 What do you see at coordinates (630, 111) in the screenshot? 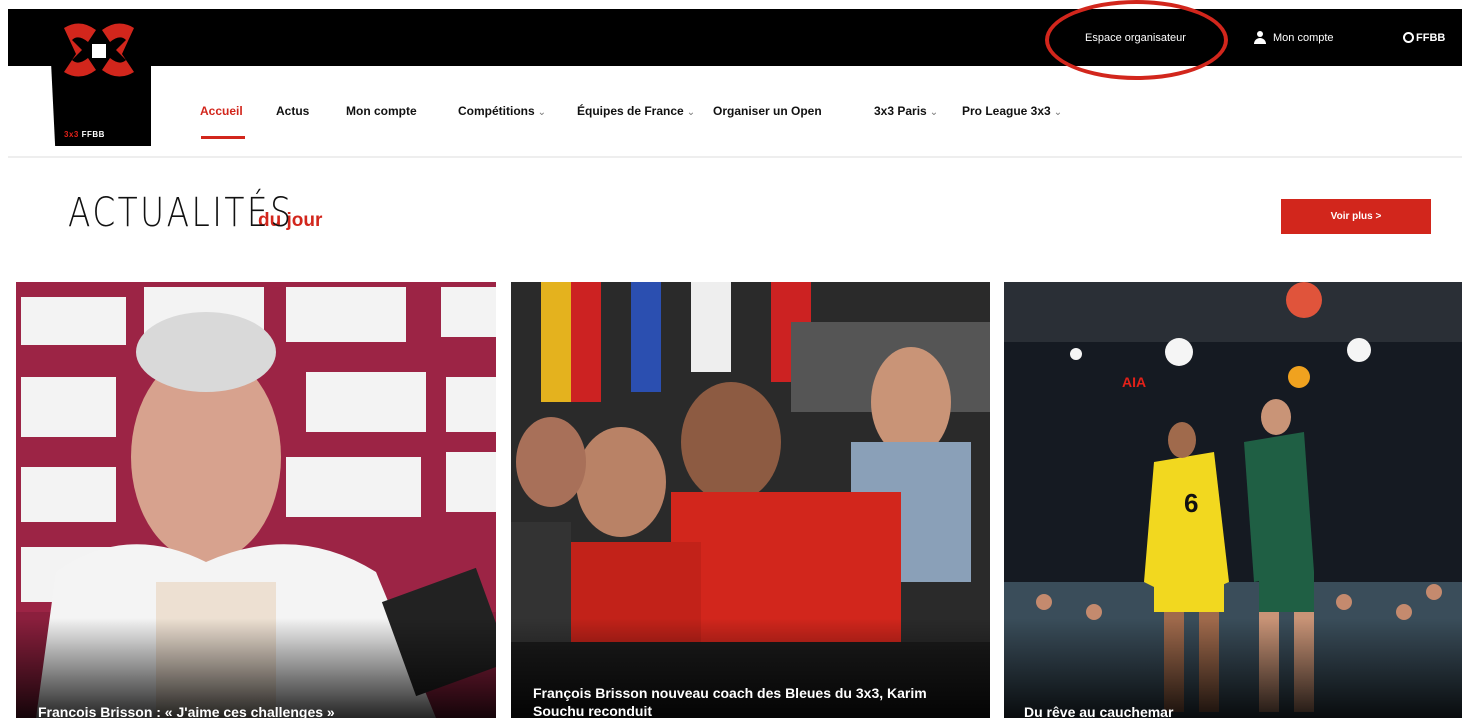
I see `nav-item-label: Équipes de France` at bounding box center [630, 111].